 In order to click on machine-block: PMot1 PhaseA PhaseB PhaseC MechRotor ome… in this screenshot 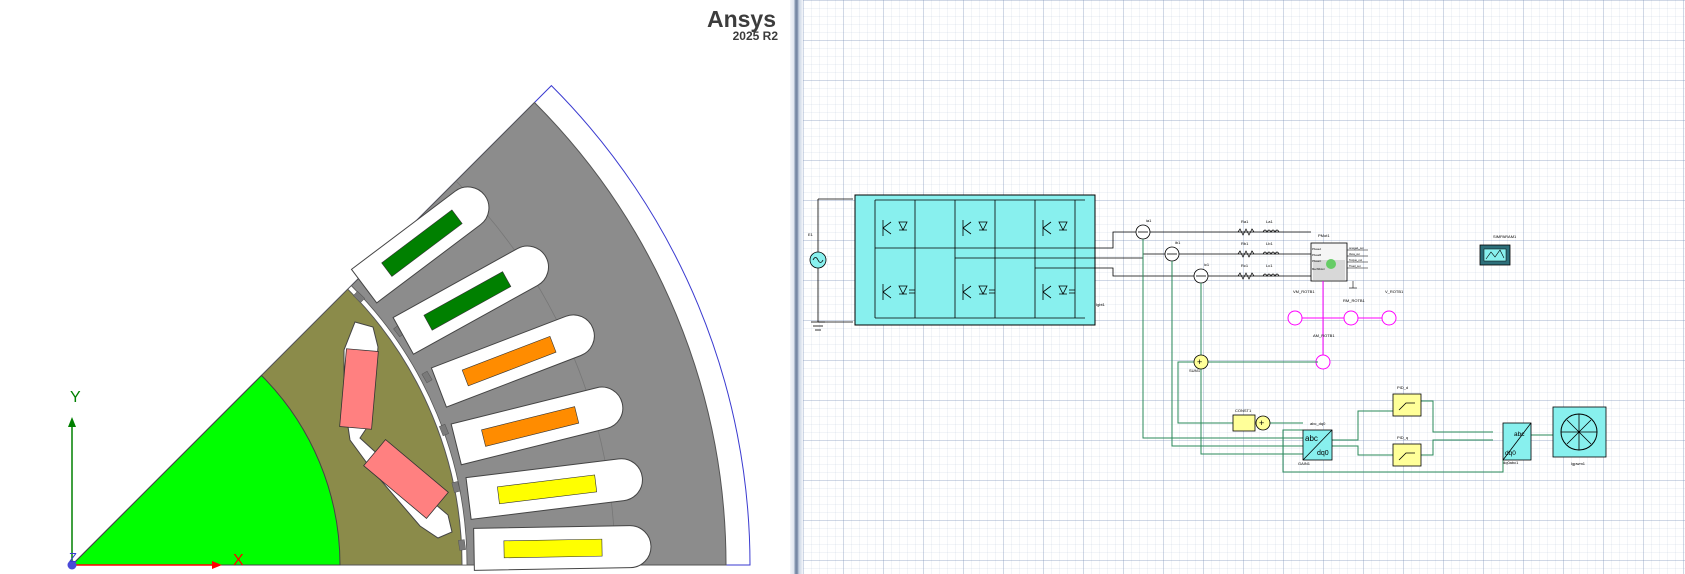, I will do `click(1339, 261)`.